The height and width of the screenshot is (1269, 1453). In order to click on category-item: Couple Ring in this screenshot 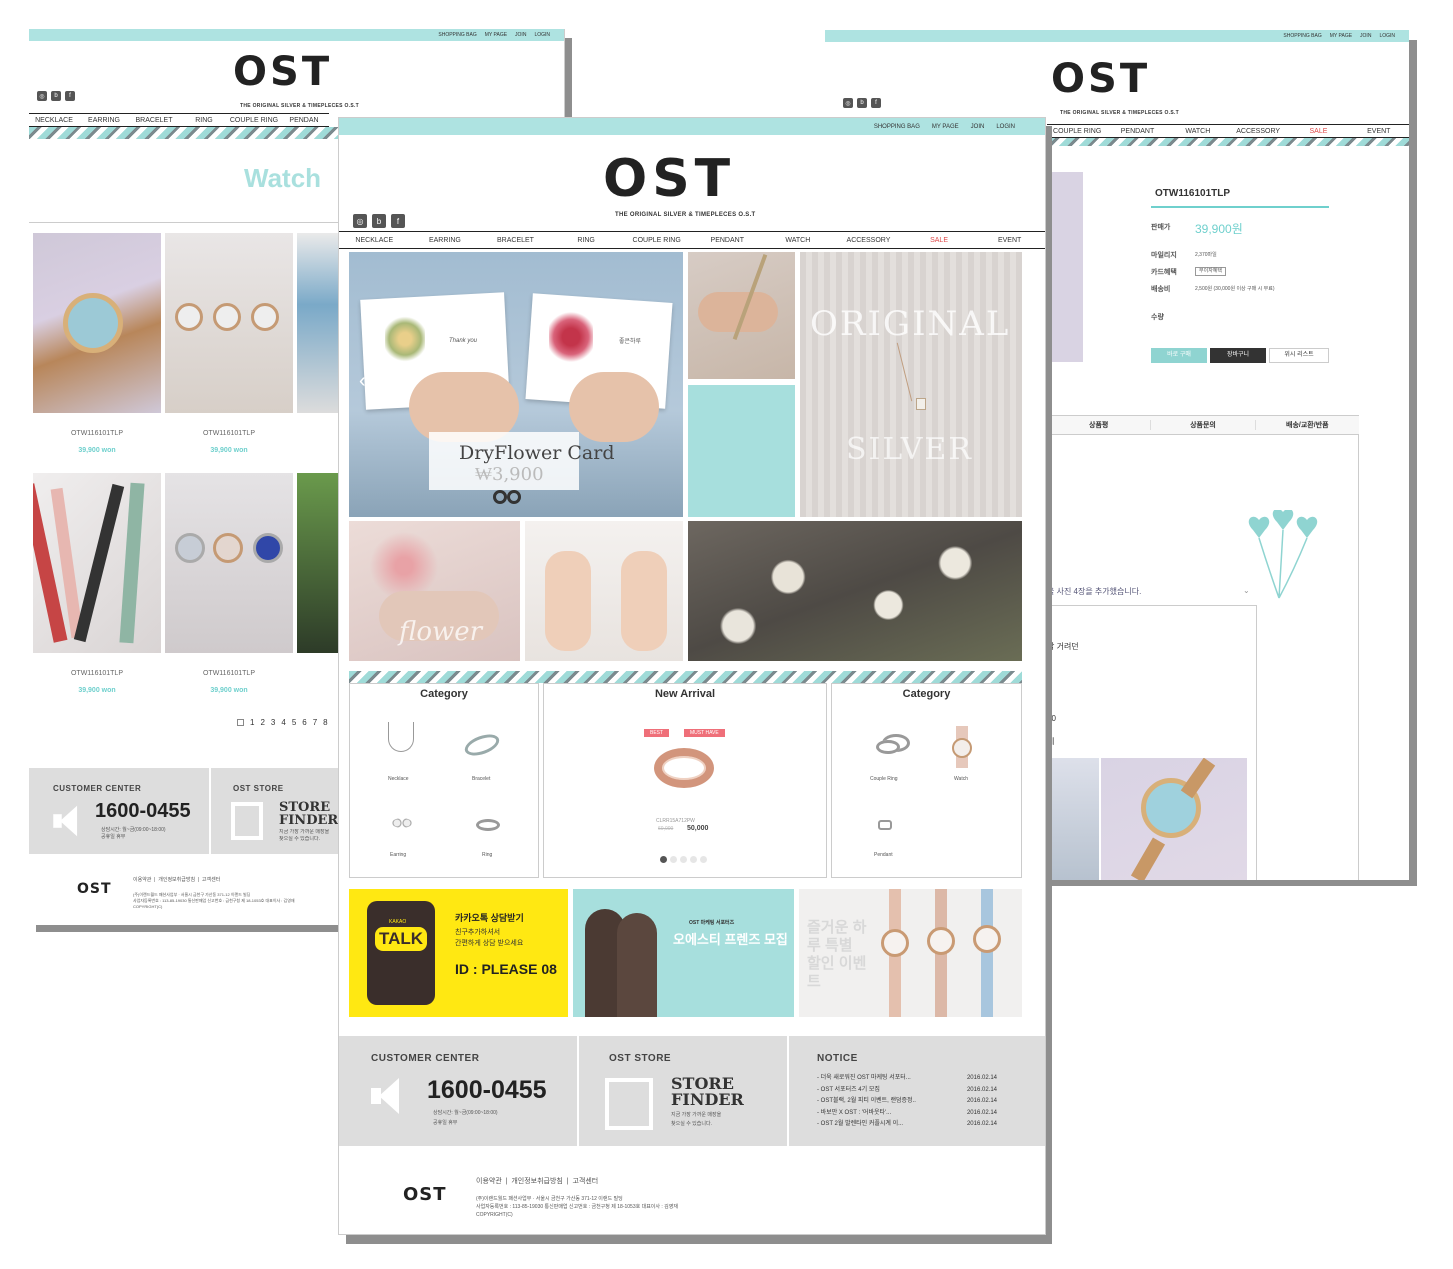, I will do `click(884, 779)`.